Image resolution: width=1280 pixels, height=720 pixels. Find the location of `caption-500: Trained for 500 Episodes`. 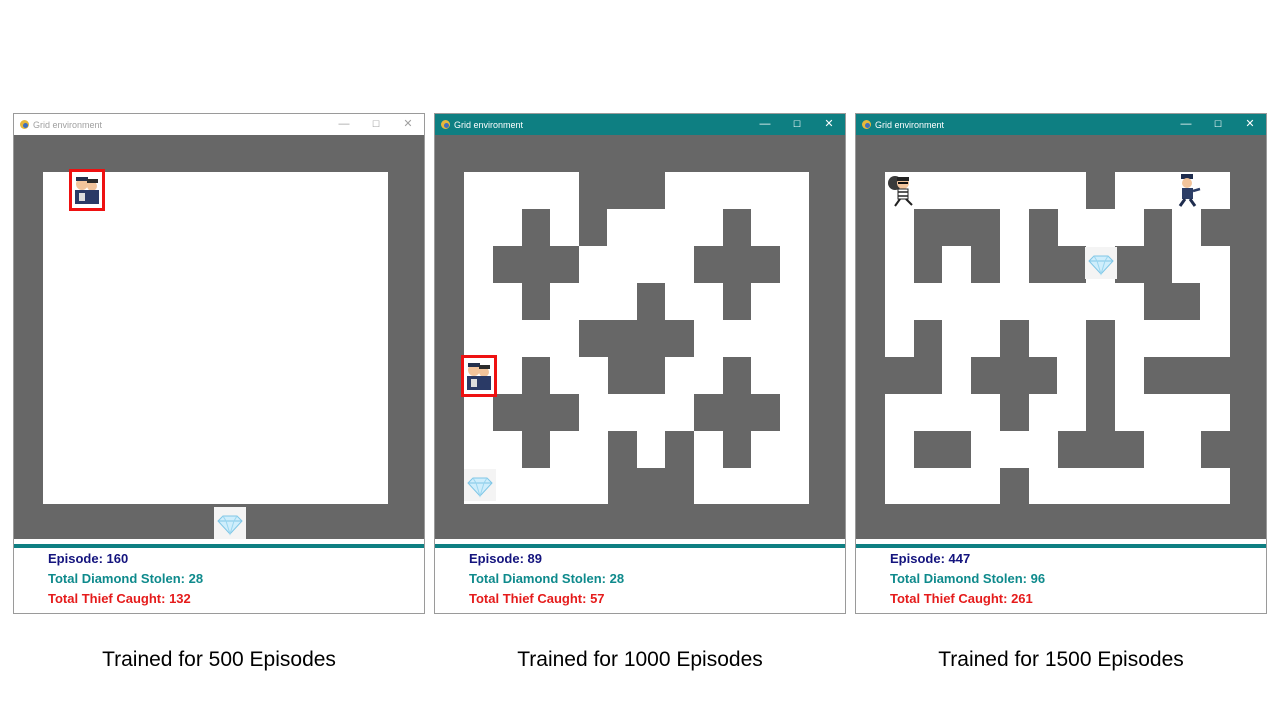

caption-500: Trained for 500 Episodes is located at coordinates (219, 659).